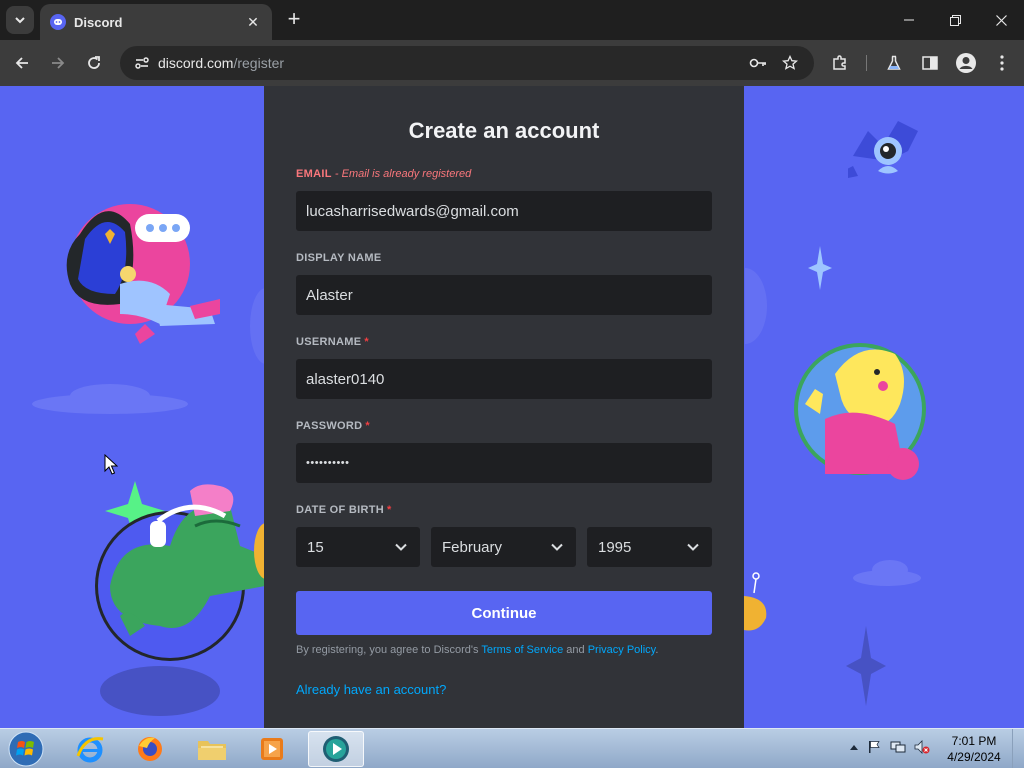 Image resolution: width=1024 pixels, height=768 pixels. I want to click on windows-logo-icon, so click(26, 749).